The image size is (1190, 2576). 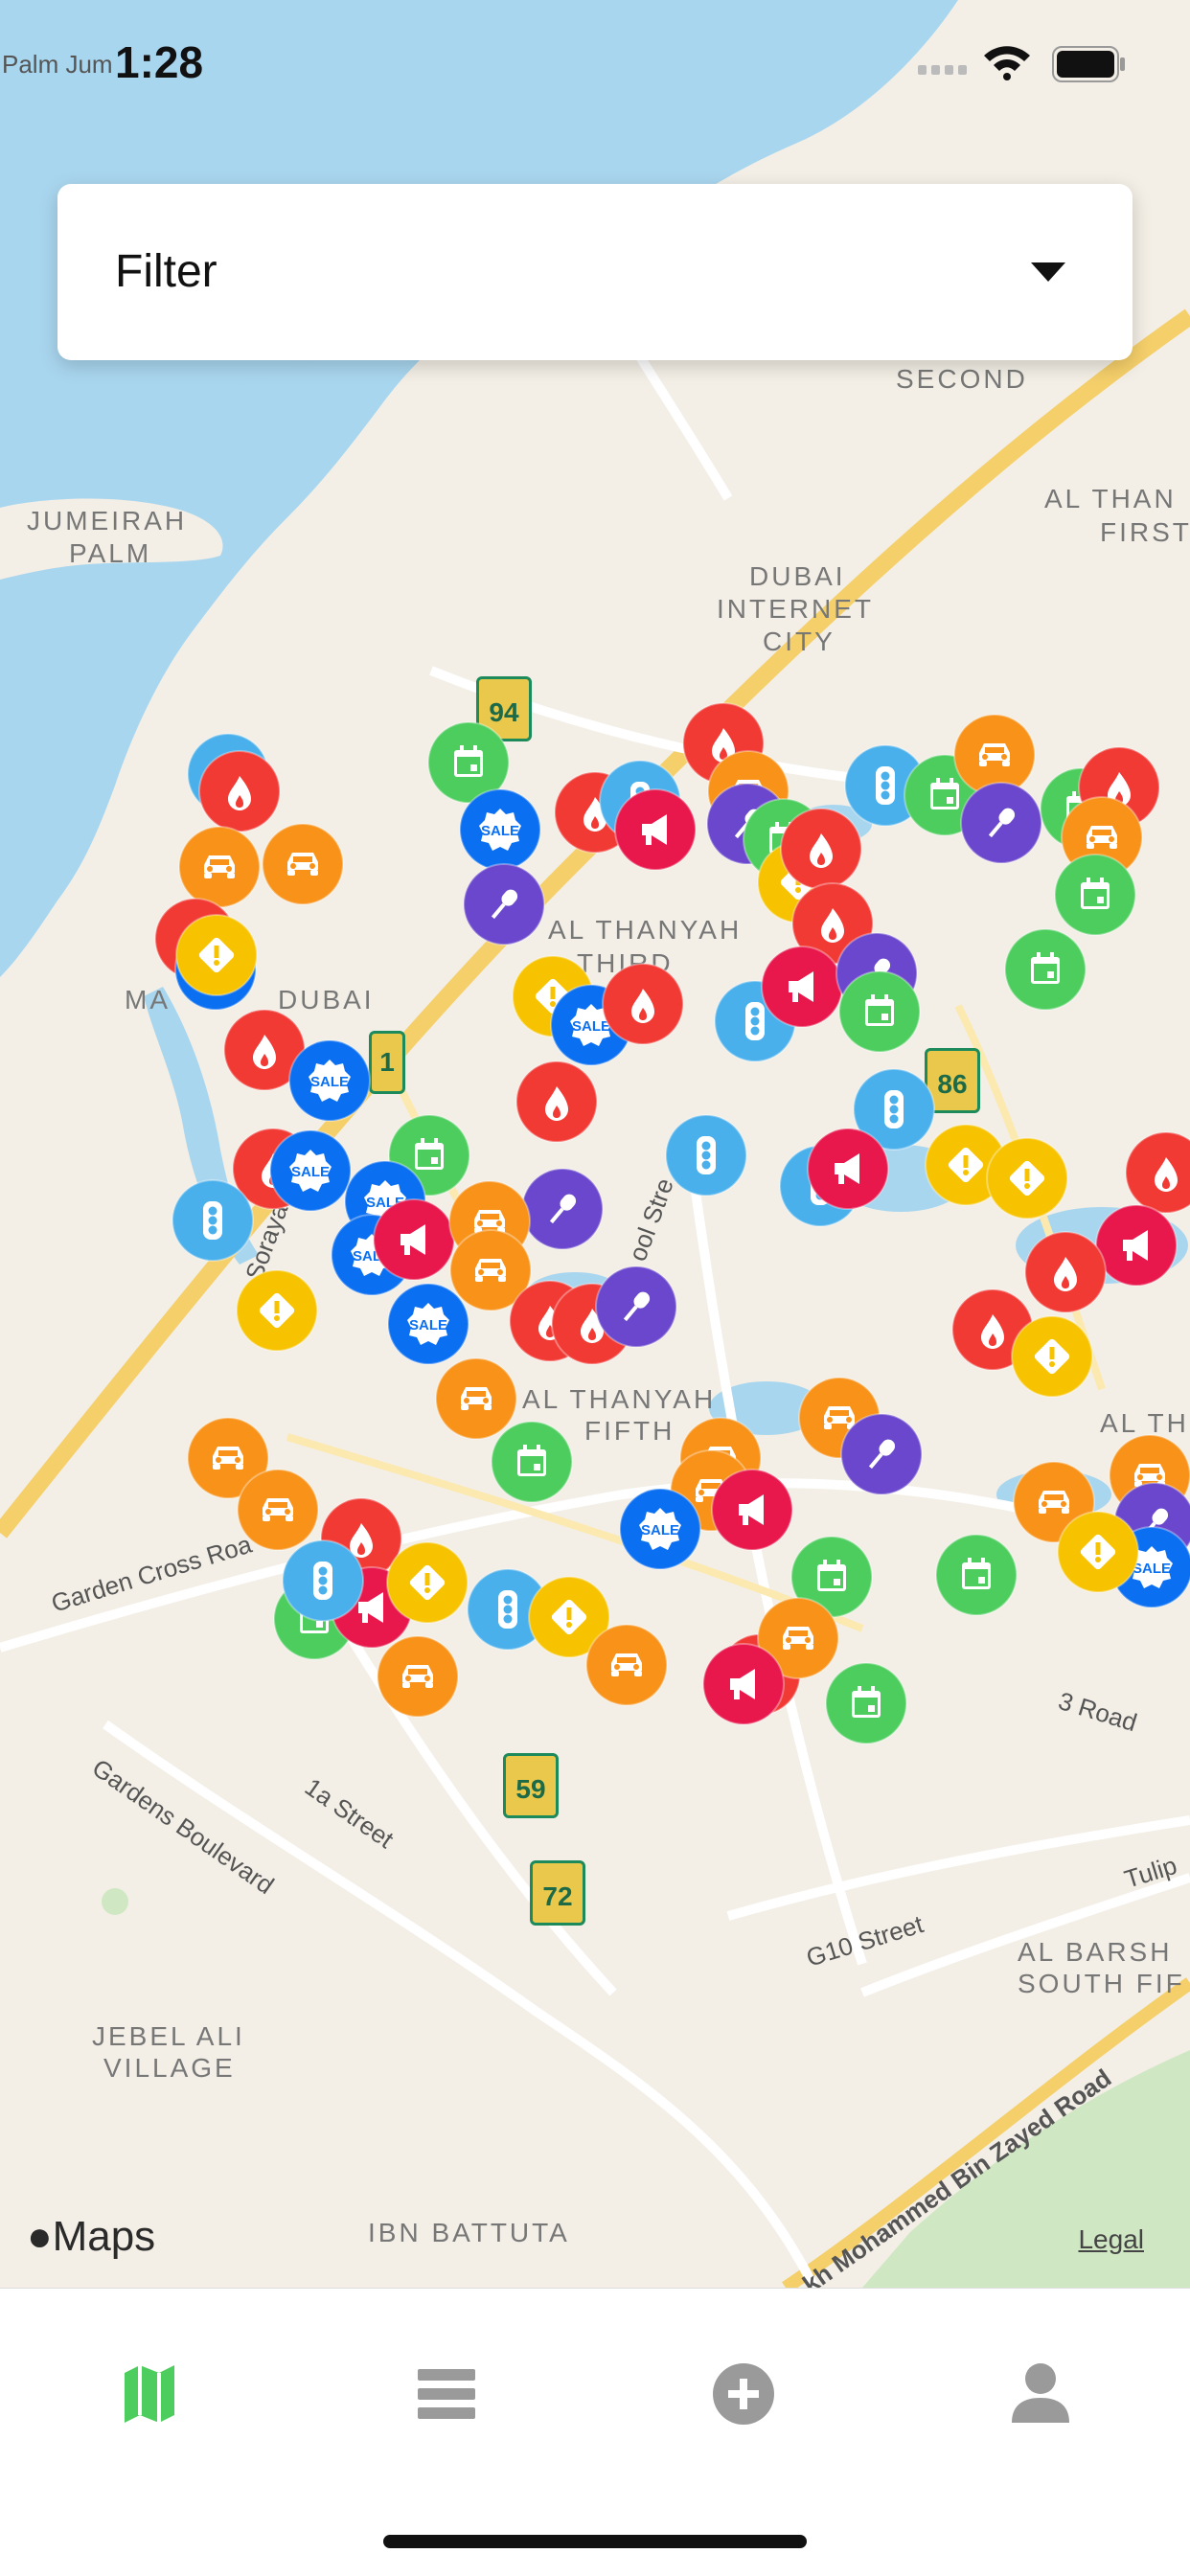 I want to click on tab-add, so click(x=744, y=2394).